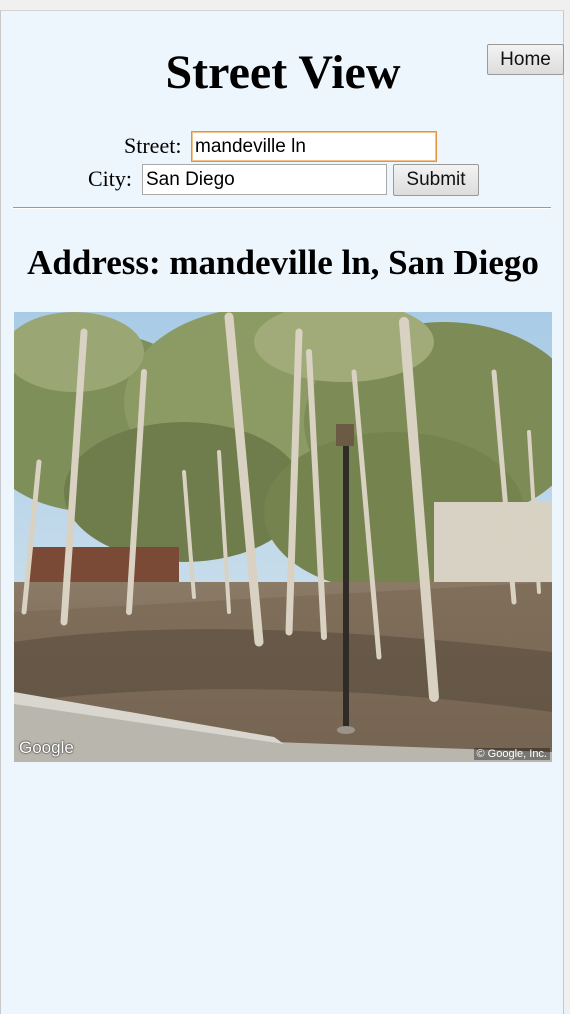  I want to click on submit-button: Submit, so click(436, 180).